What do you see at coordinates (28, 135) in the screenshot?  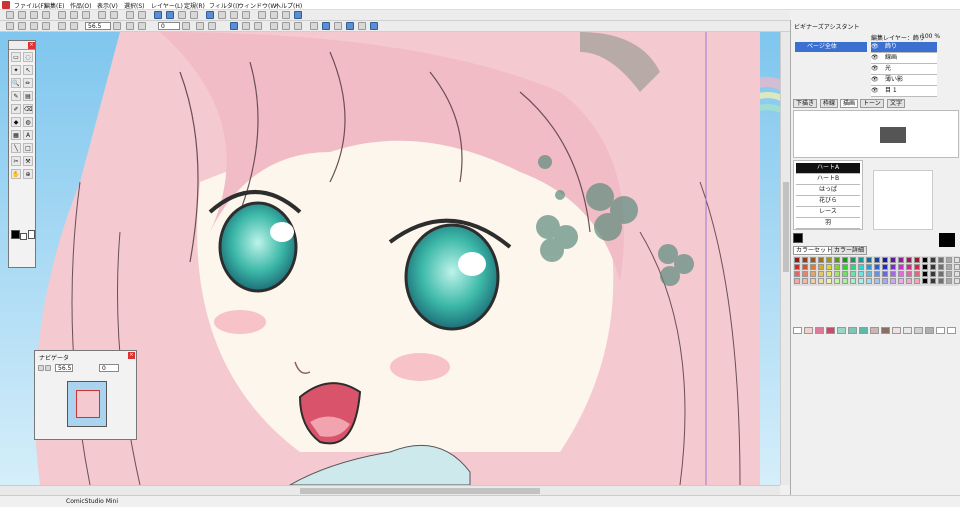 I see `text-icon: A` at bounding box center [28, 135].